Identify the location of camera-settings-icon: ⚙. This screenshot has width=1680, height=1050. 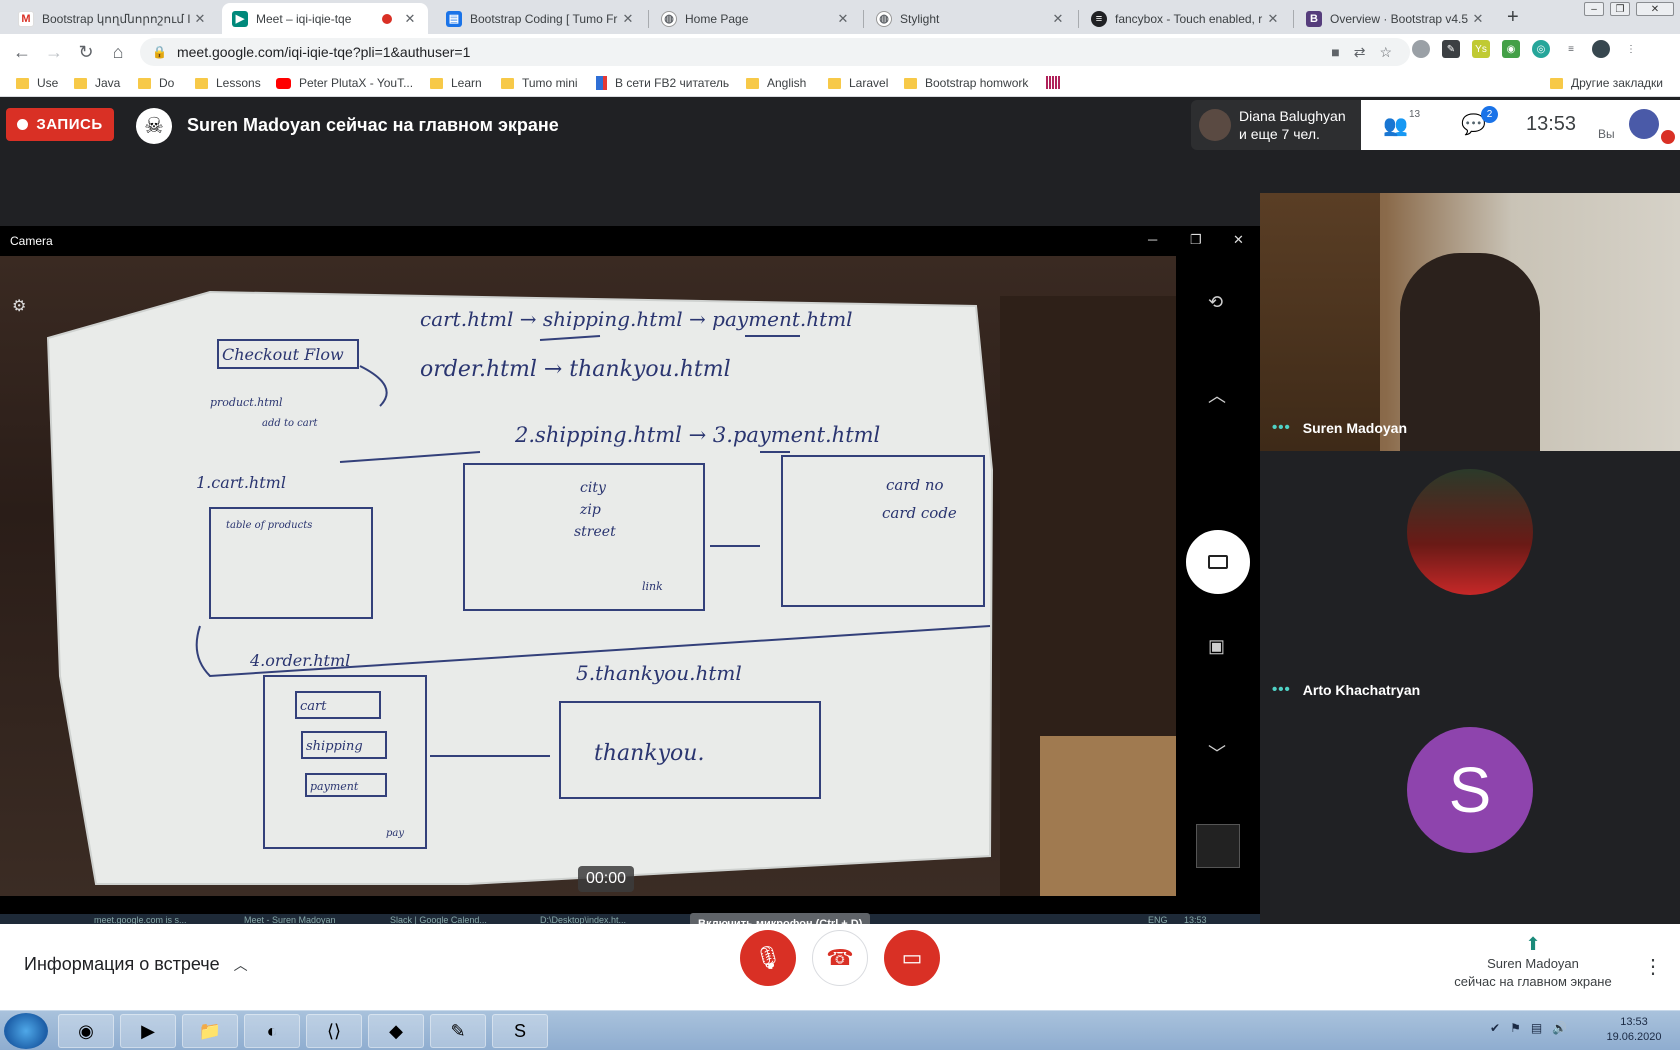
(19, 306).